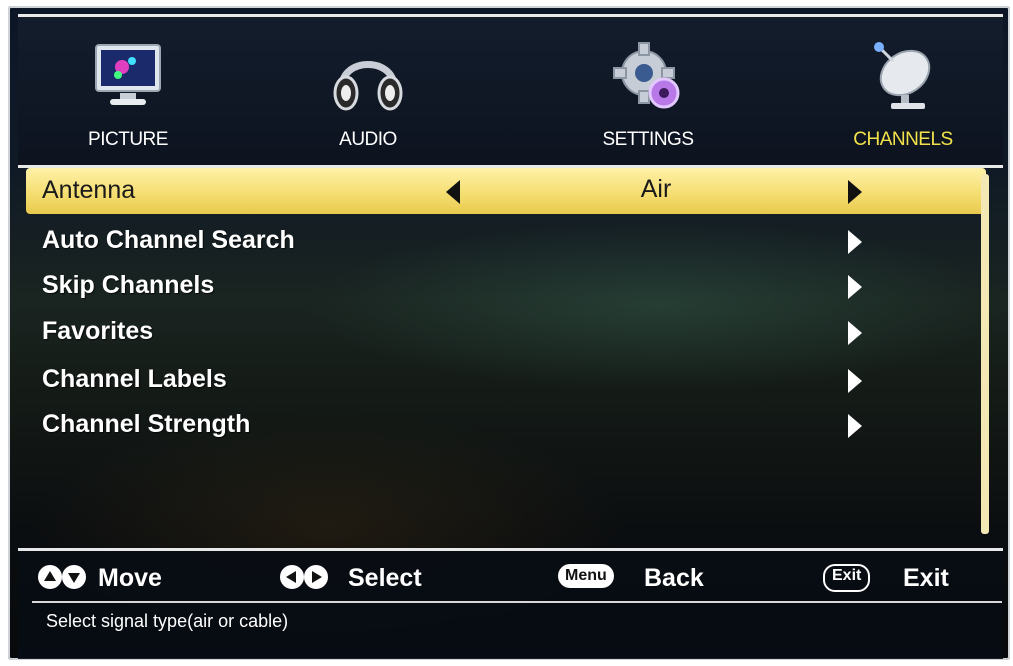  What do you see at coordinates (128, 139) in the screenshot?
I see `tab-label: PICTURE` at bounding box center [128, 139].